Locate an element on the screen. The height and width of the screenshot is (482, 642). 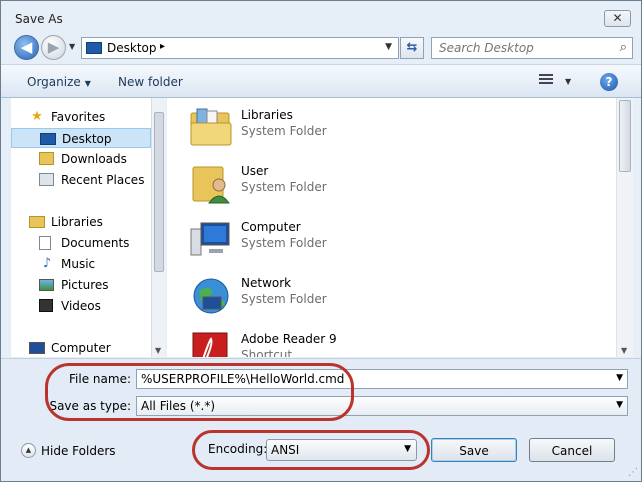
navigation-bar: ◀ ▶ ▼ Desktop ▸ ▼ ⇆ ⌕ is located at coordinates (321, 48).